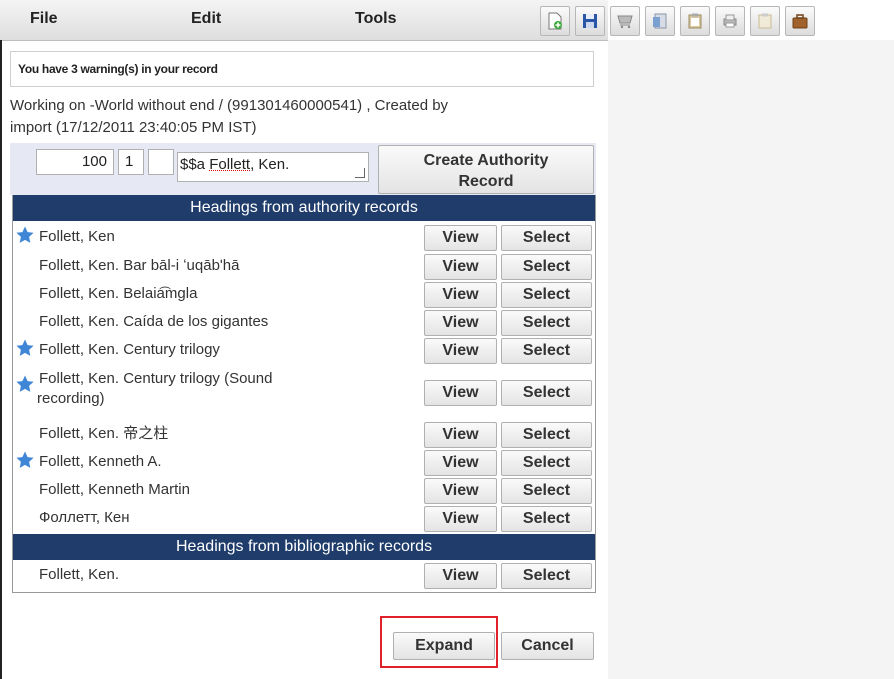 This screenshot has height=679, width=894. Describe the element at coordinates (547, 646) in the screenshot. I see `cancel-button: Cancel` at that location.